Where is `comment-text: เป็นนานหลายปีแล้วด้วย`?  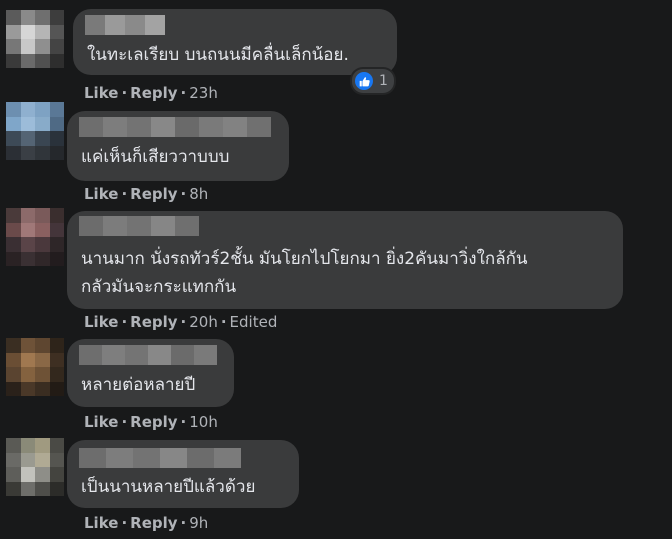
comment-text: เป็นนานหลายปีแล้วด้วย is located at coordinates (168, 487).